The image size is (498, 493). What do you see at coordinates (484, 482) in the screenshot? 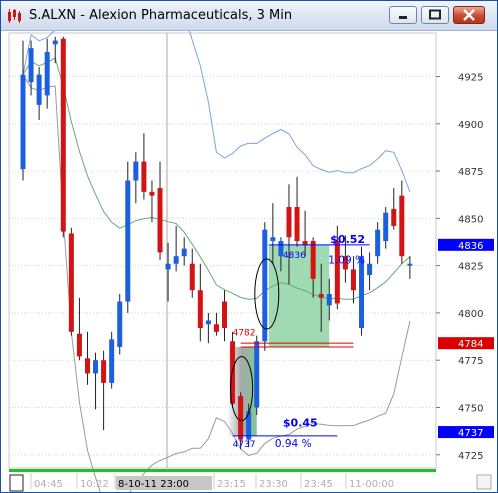
I see `resize-grip` at bounding box center [484, 482].